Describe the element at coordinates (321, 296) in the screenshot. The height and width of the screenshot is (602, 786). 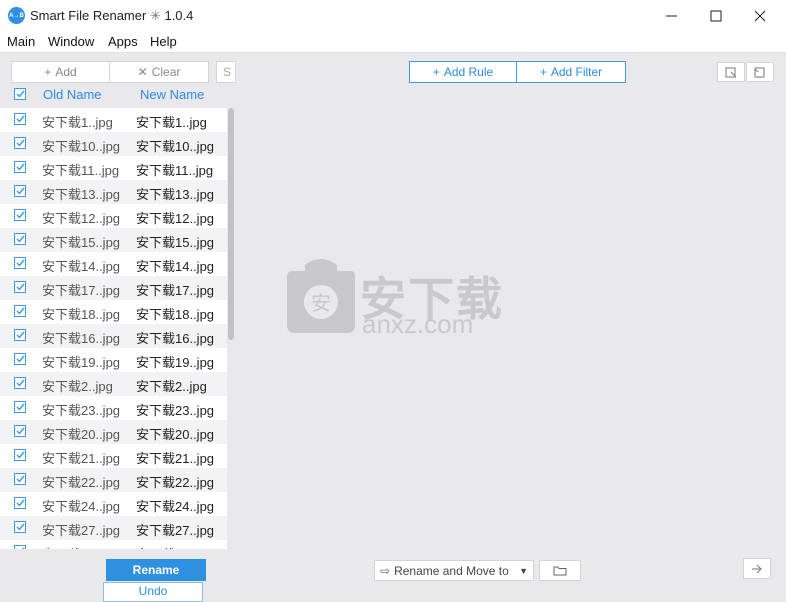
I see `watermark-shield-icon: 安` at that location.